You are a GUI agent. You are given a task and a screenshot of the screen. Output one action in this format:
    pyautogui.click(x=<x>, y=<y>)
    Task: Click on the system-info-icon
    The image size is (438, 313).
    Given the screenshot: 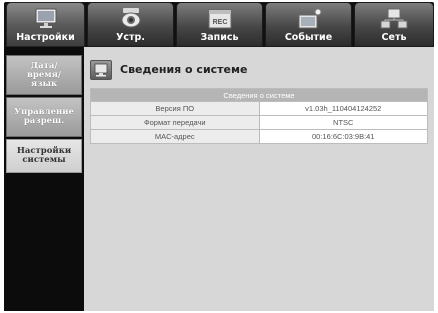 What is the action you would take?
    pyautogui.click(x=101, y=70)
    